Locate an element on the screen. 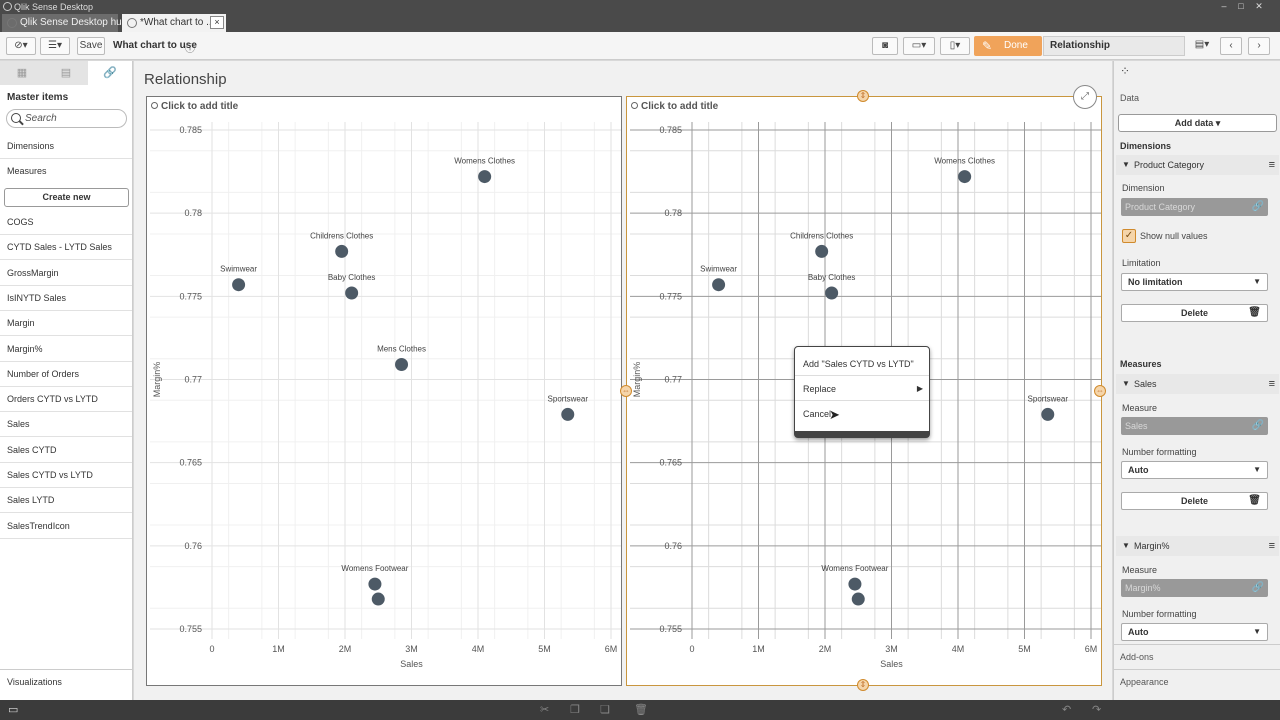 The image size is (1280, 720). tab-hub: Qlik Sense Desktop hub is located at coordinates (64, 23).